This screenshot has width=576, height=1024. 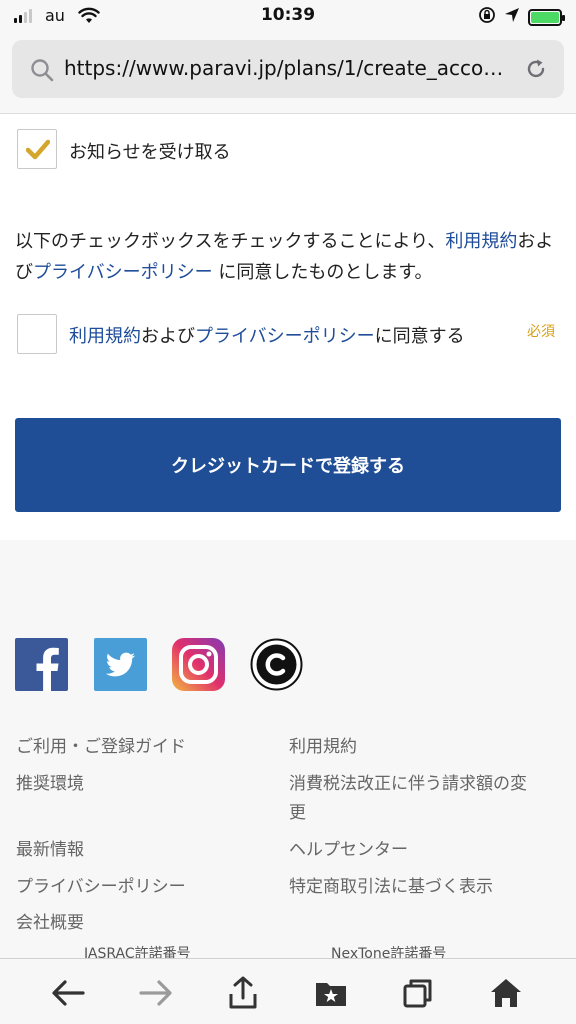 I want to click on footer-link-help: ヘルプセンター, so click(x=348, y=847).